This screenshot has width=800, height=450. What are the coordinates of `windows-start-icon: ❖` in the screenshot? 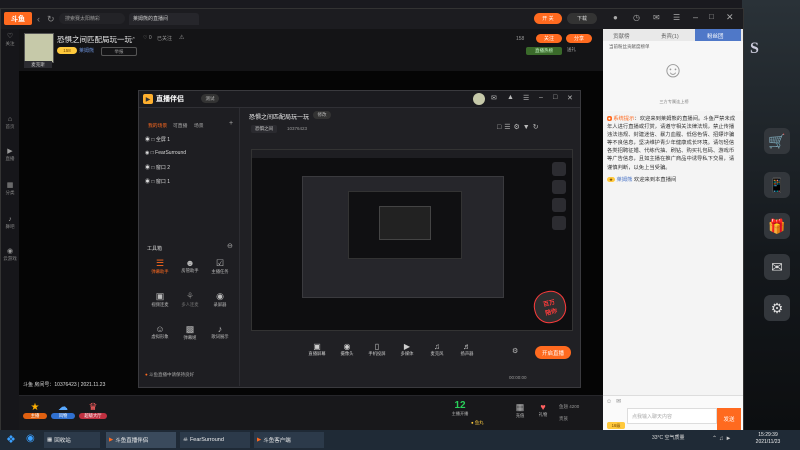 It's located at (11, 439).